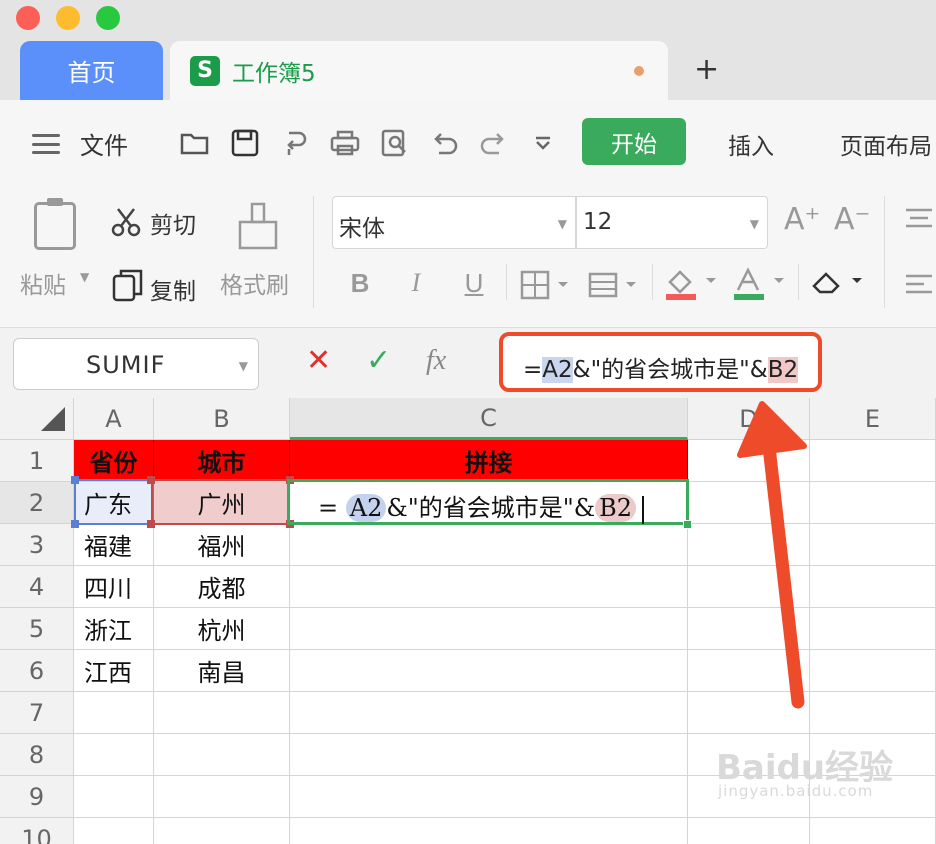  I want to click on column-header-a: A, so click(114, 419).